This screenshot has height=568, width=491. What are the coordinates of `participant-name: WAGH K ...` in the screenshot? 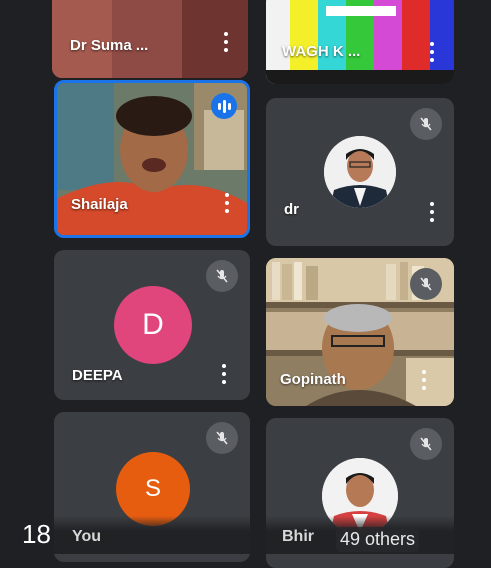 It's located at (321, 51).